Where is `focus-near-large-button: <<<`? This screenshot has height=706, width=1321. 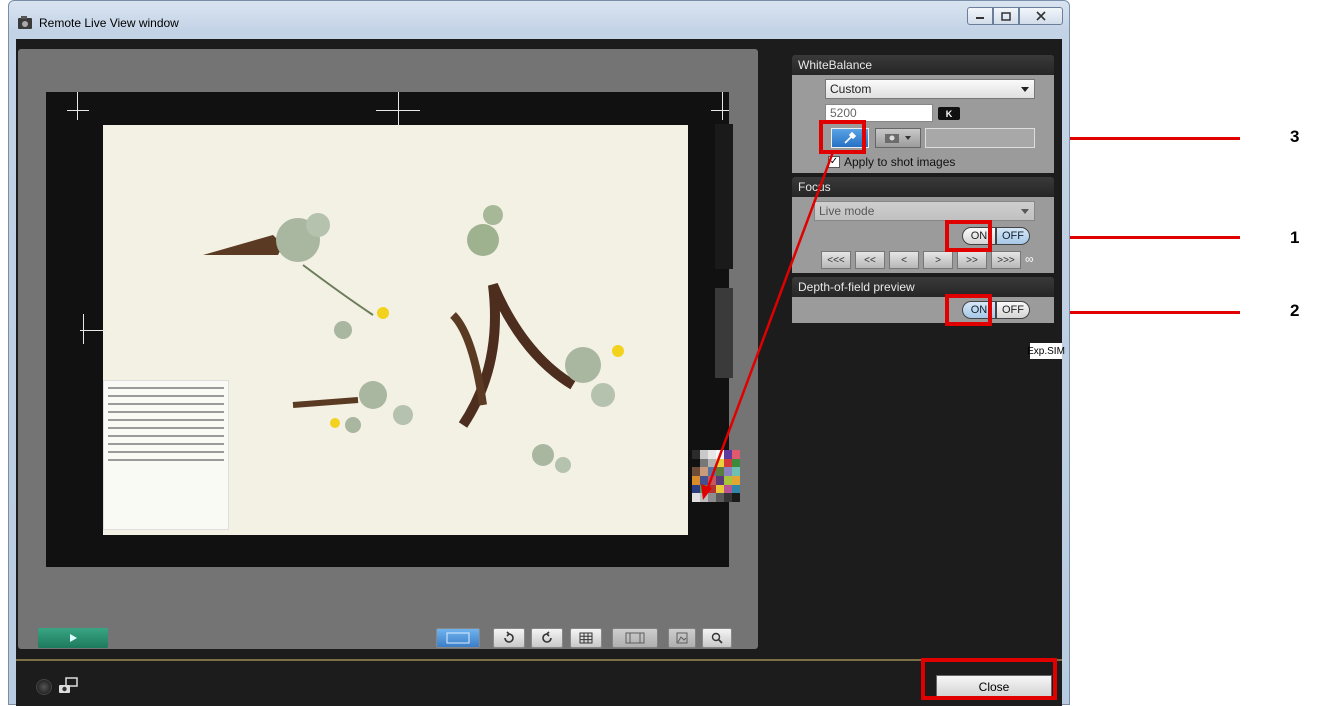 focus-near-large-button: <<< is located at coordinates (836, 260).